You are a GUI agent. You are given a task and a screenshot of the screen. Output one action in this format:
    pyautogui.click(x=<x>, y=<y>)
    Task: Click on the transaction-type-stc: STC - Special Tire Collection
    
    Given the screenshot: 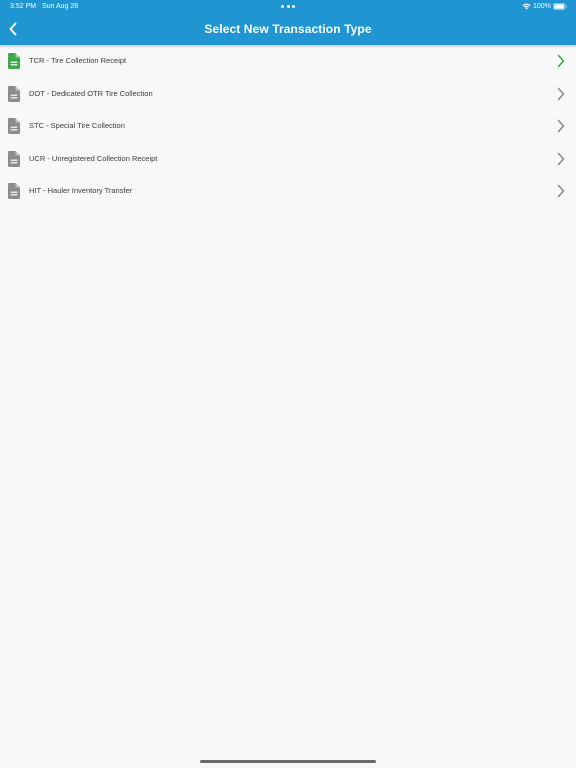 What is the action you would take?
    pyautogui.click(x=288, y=126)
    